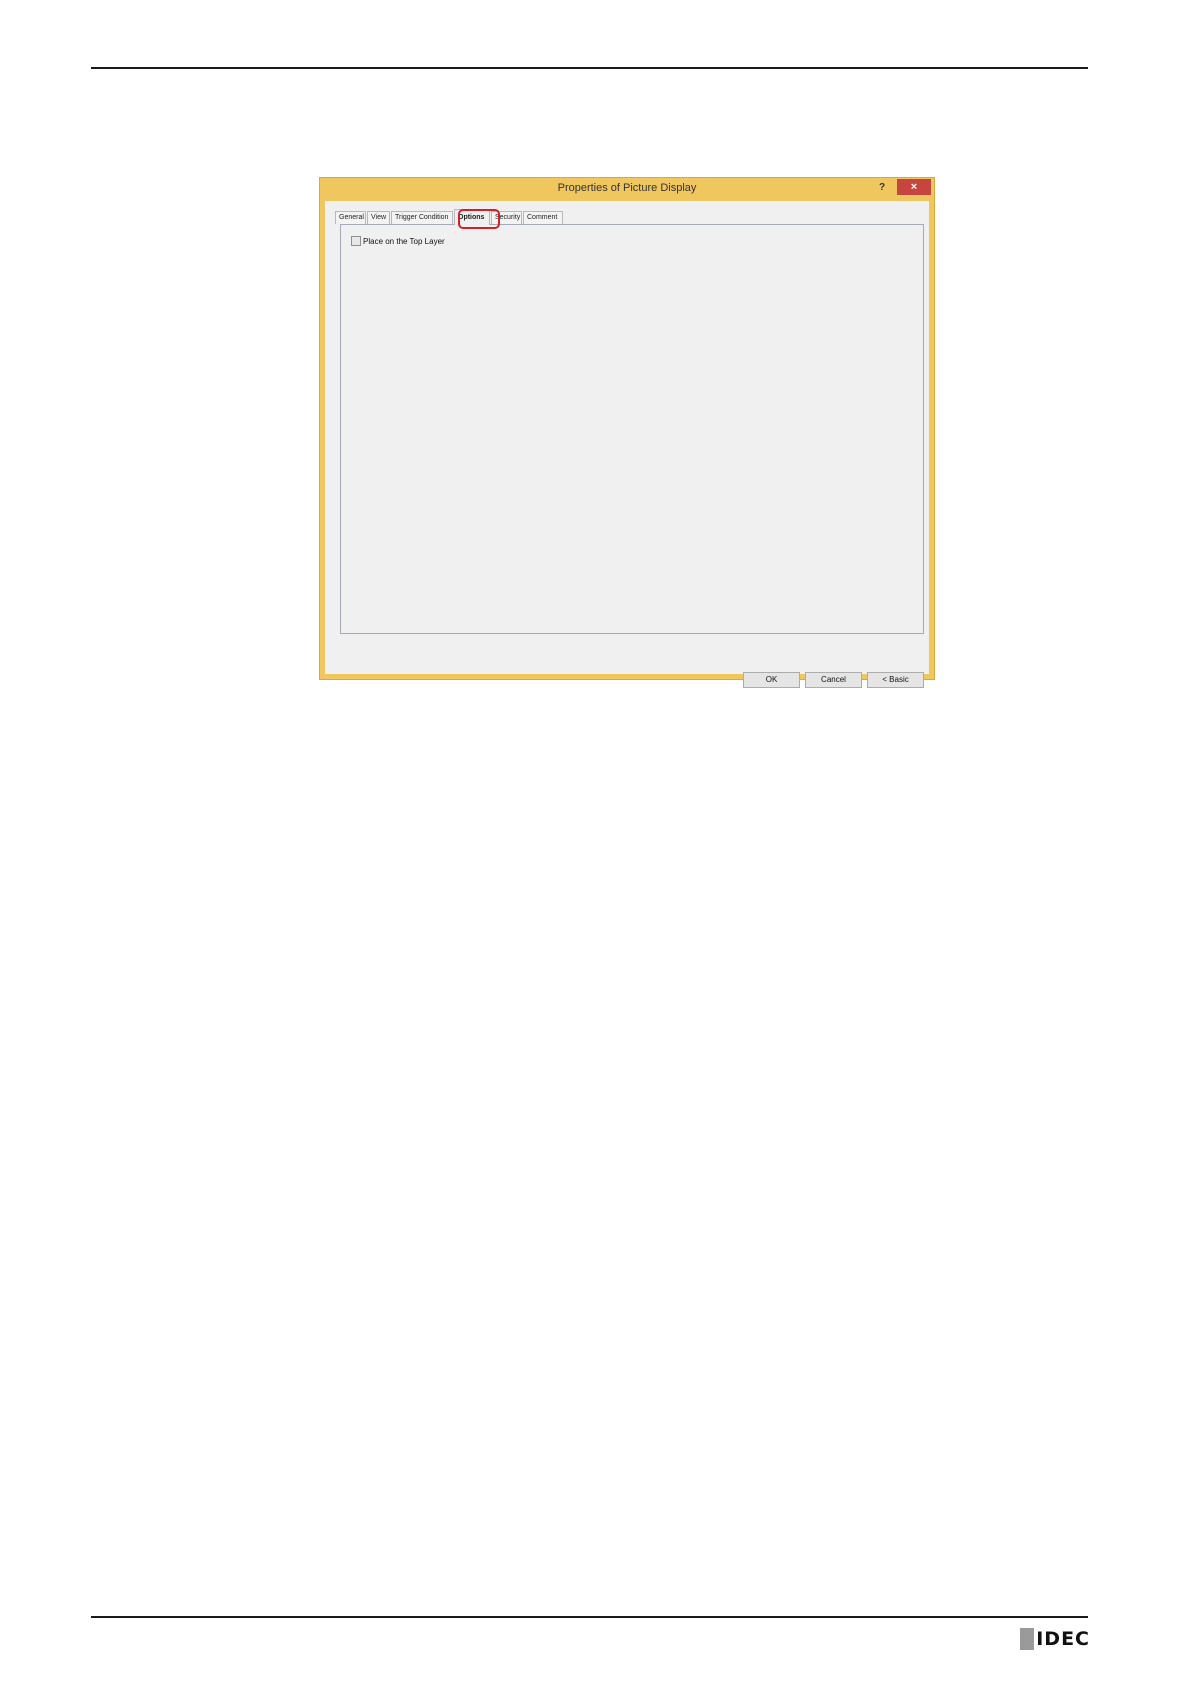  What do you see at coordinates (632, 429) in the screenshot?
I see `options-panel: Place on the Top Layer` at bounding box center [632, 429].